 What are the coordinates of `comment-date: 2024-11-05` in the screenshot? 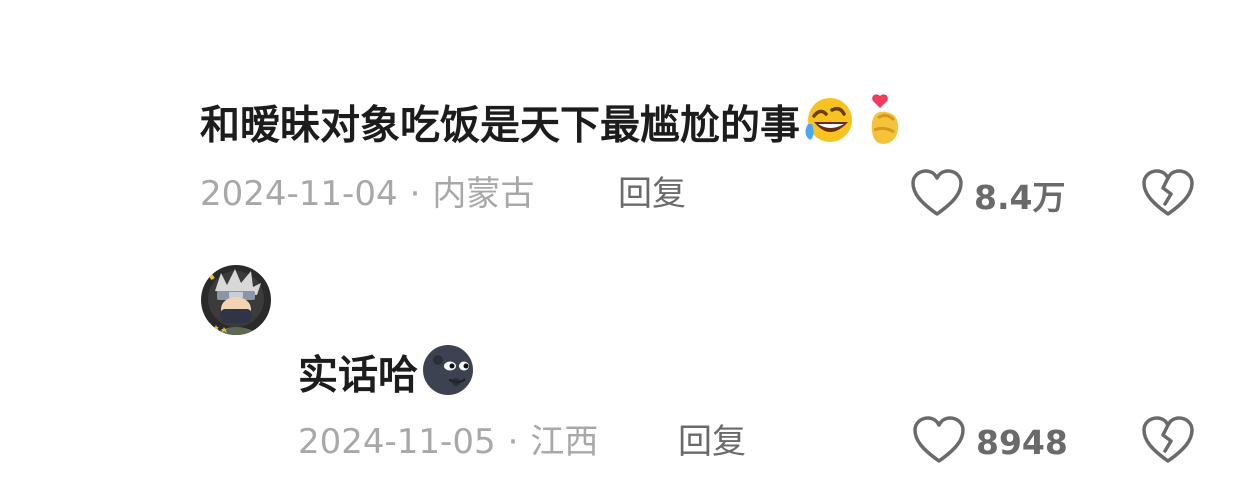 It's located at (397, 442).